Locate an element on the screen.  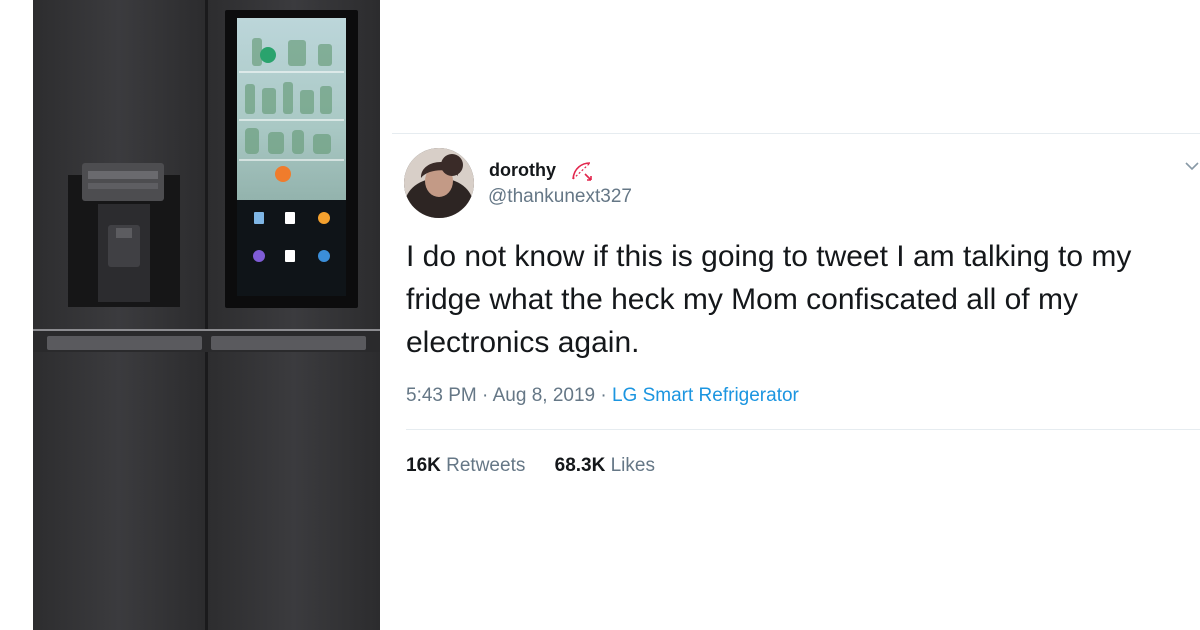
tweet-date: Aug 8, 2019 is located at coordinates (544, 395).